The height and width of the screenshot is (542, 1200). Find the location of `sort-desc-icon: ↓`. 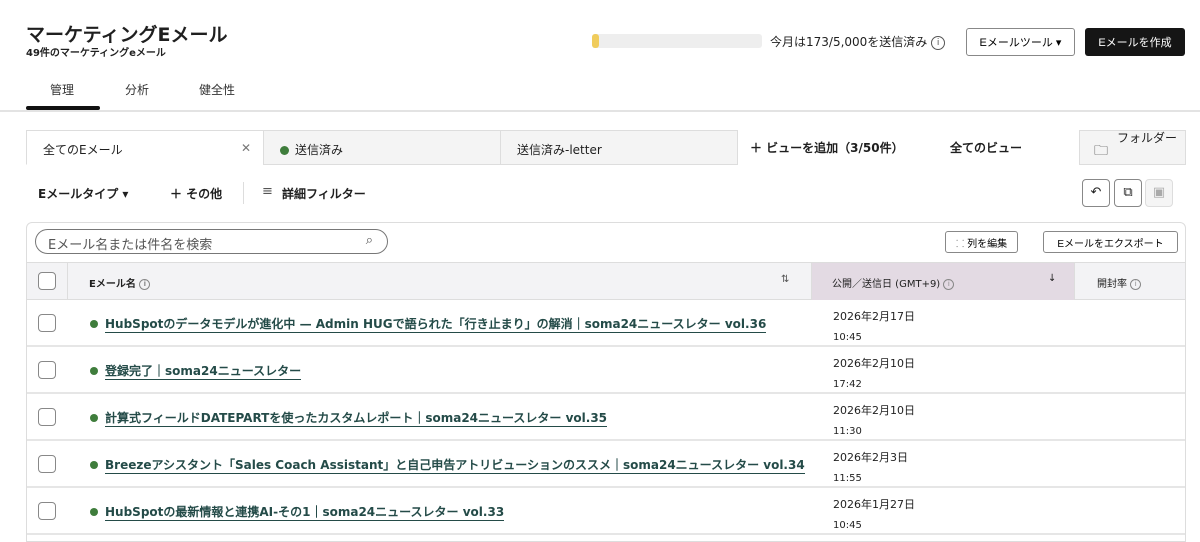

sort-desc-icon: ↓ is located at coordinates (1052, 278).